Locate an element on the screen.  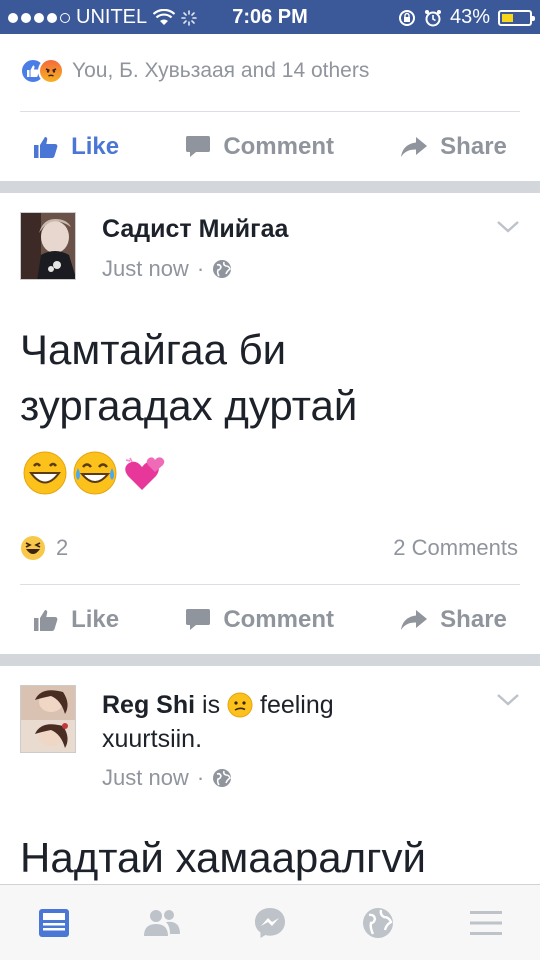
messenger-icon is located at coordinates (270, 922).